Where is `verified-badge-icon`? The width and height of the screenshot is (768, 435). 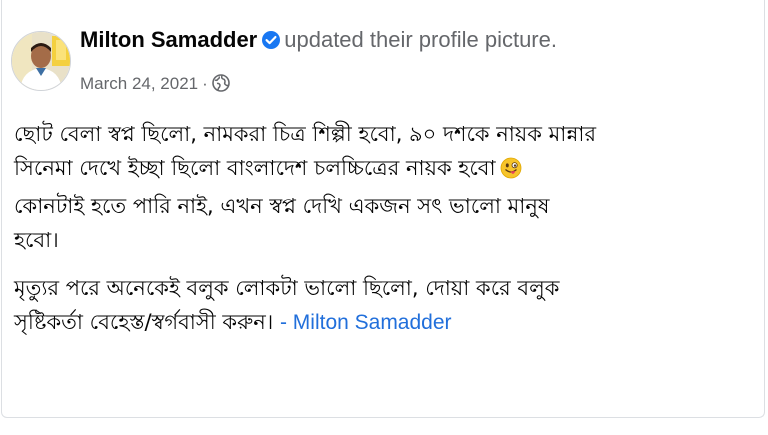 verified-badge-icon is located at coordinates (271, 43).